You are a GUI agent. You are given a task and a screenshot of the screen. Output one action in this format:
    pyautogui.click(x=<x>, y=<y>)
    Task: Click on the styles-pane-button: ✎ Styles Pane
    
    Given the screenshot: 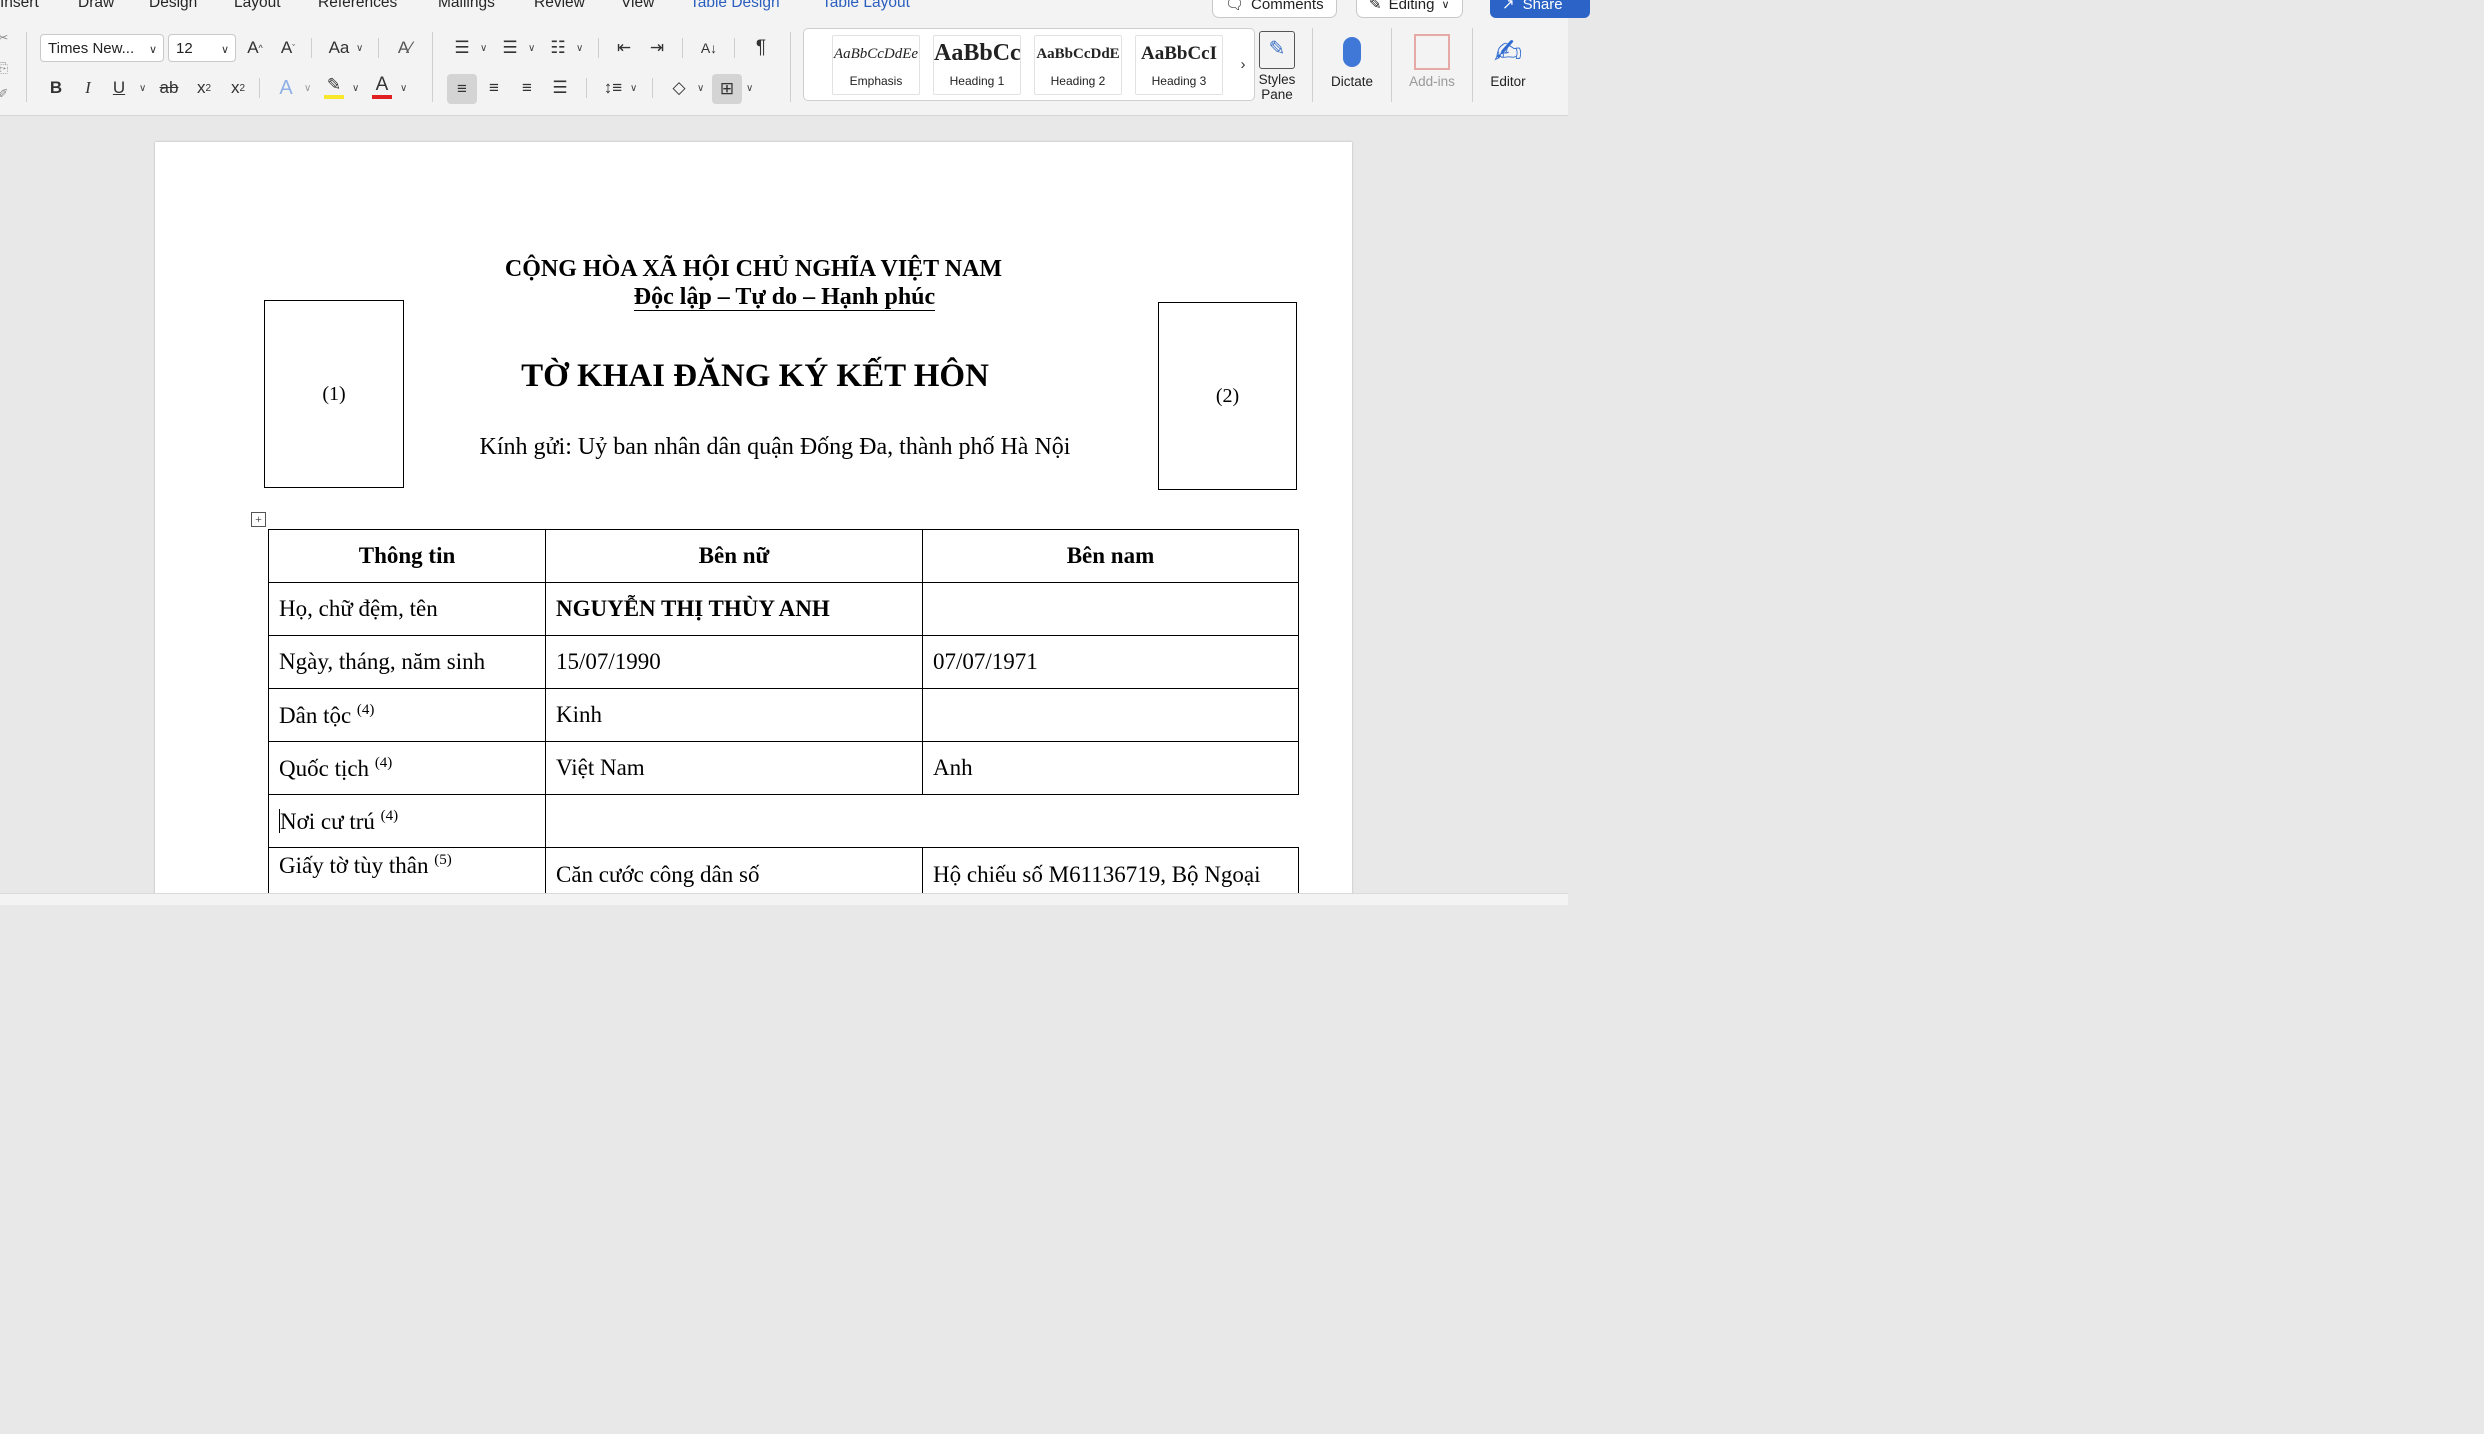 What is the action you would take?
    pyautogui.click(x=1277, y=66)
    